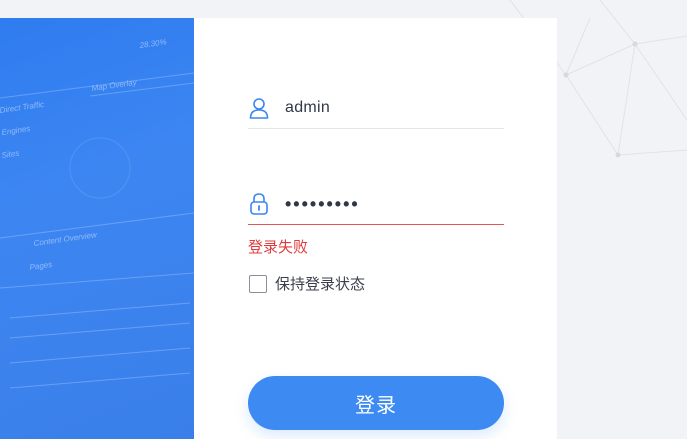 This screenshot has width=687, height=439. What do you see at coordinates (22, 107) in the screenshot?
I see `hero-direct-traffic-text: Direct Traffic` at bounding box center [22, 107].